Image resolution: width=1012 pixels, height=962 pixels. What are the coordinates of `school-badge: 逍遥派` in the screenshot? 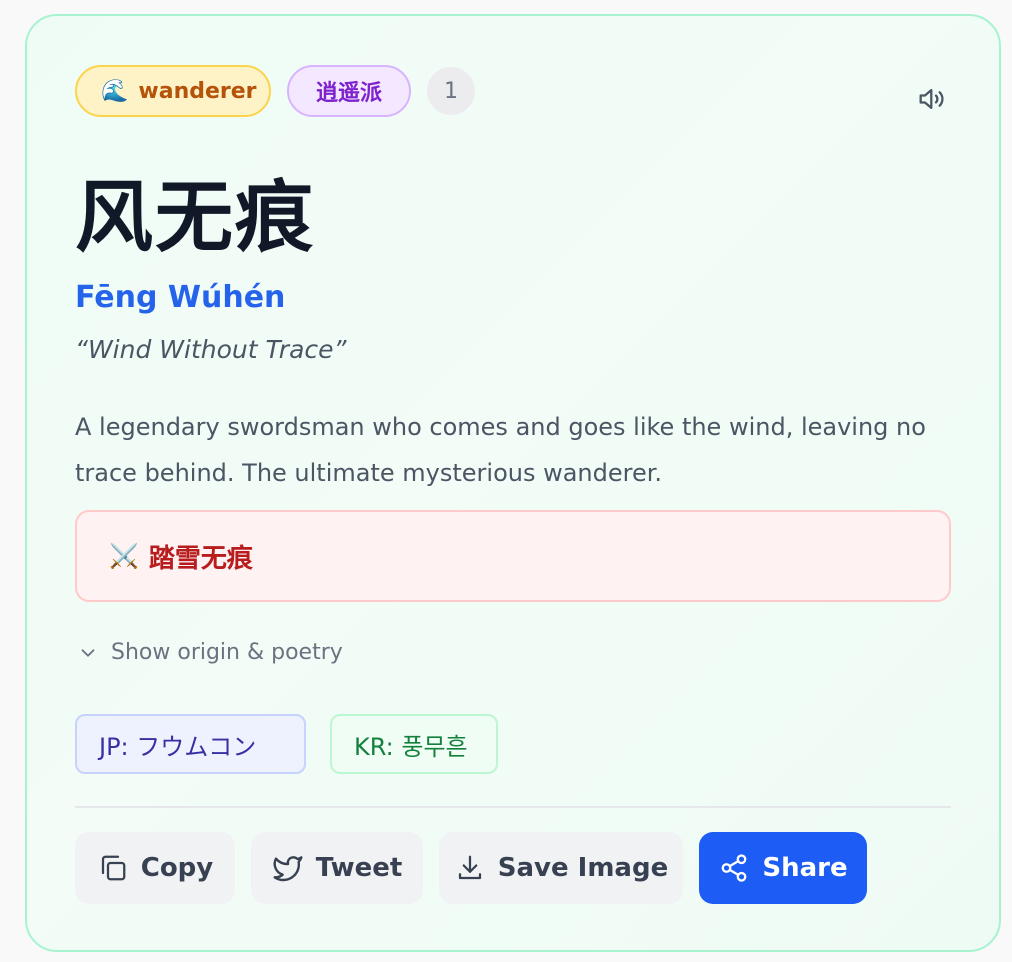 It's located at (349, 91).